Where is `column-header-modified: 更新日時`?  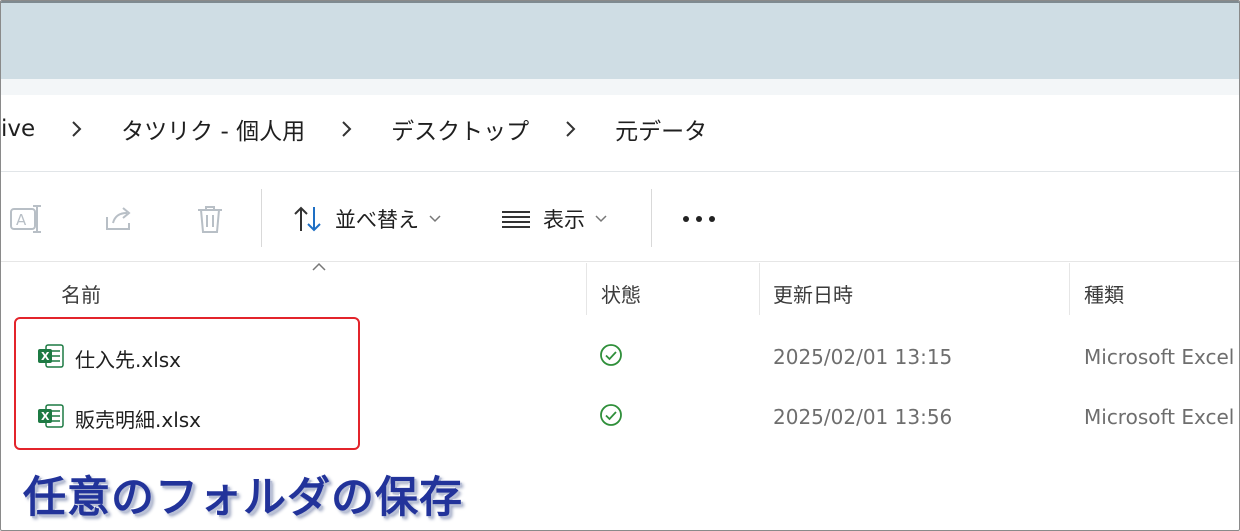
column-header-modified: 更新日時 is located at coordinates (813, 293).